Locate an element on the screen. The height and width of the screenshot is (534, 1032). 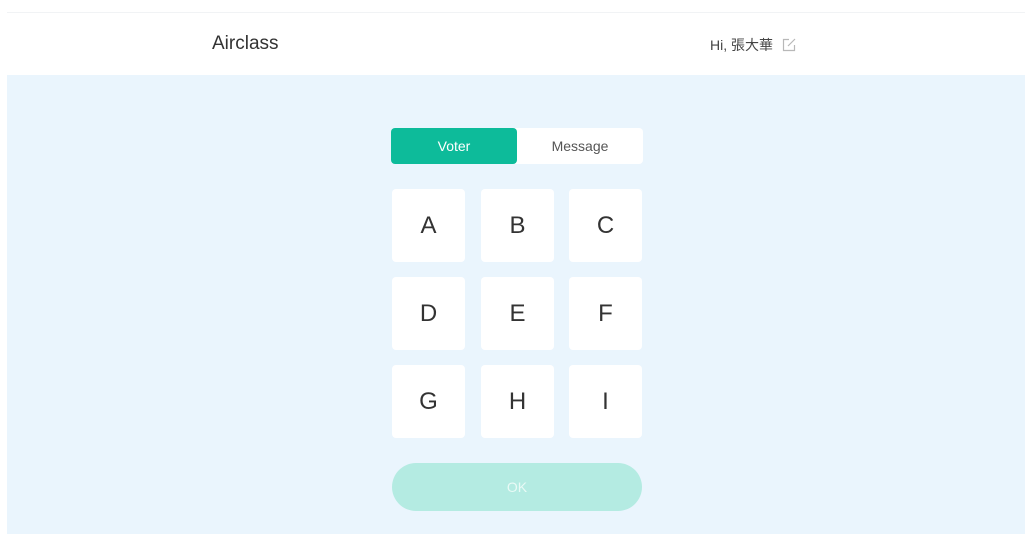
ok-button: OK is located at coordinates (517, 487).